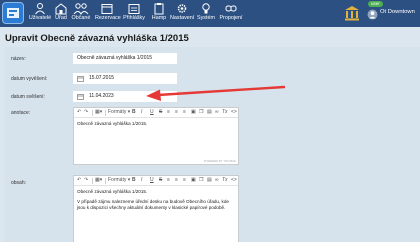 The height and width of the screenshot is (242, 420). Describe the element at coordinates (19, 183) in the screenshot. I see `label-obsah: obsah:` at that location.